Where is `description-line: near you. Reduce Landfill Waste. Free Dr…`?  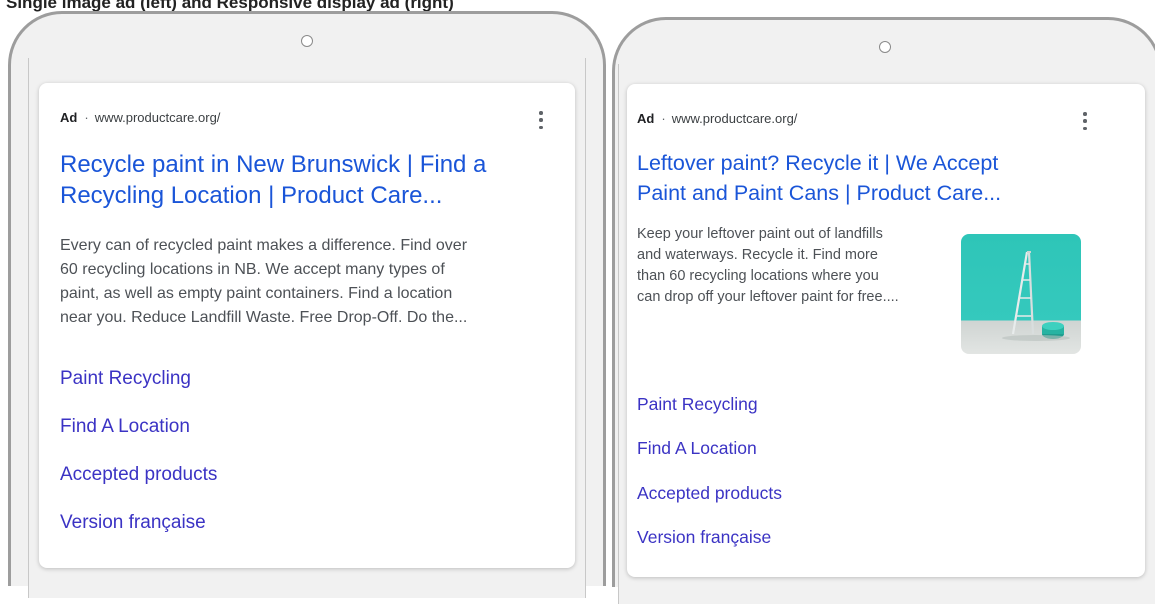 description-line: near you. Reduce Landfill Waste. Free Dr… is located at coordinates (264, 317).